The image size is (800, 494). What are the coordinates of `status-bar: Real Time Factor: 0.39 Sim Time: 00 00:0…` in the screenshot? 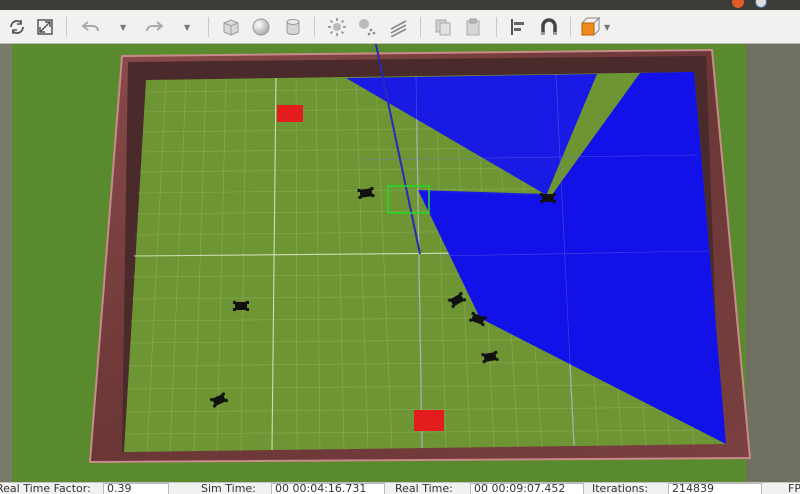 It's located at (400, 488).